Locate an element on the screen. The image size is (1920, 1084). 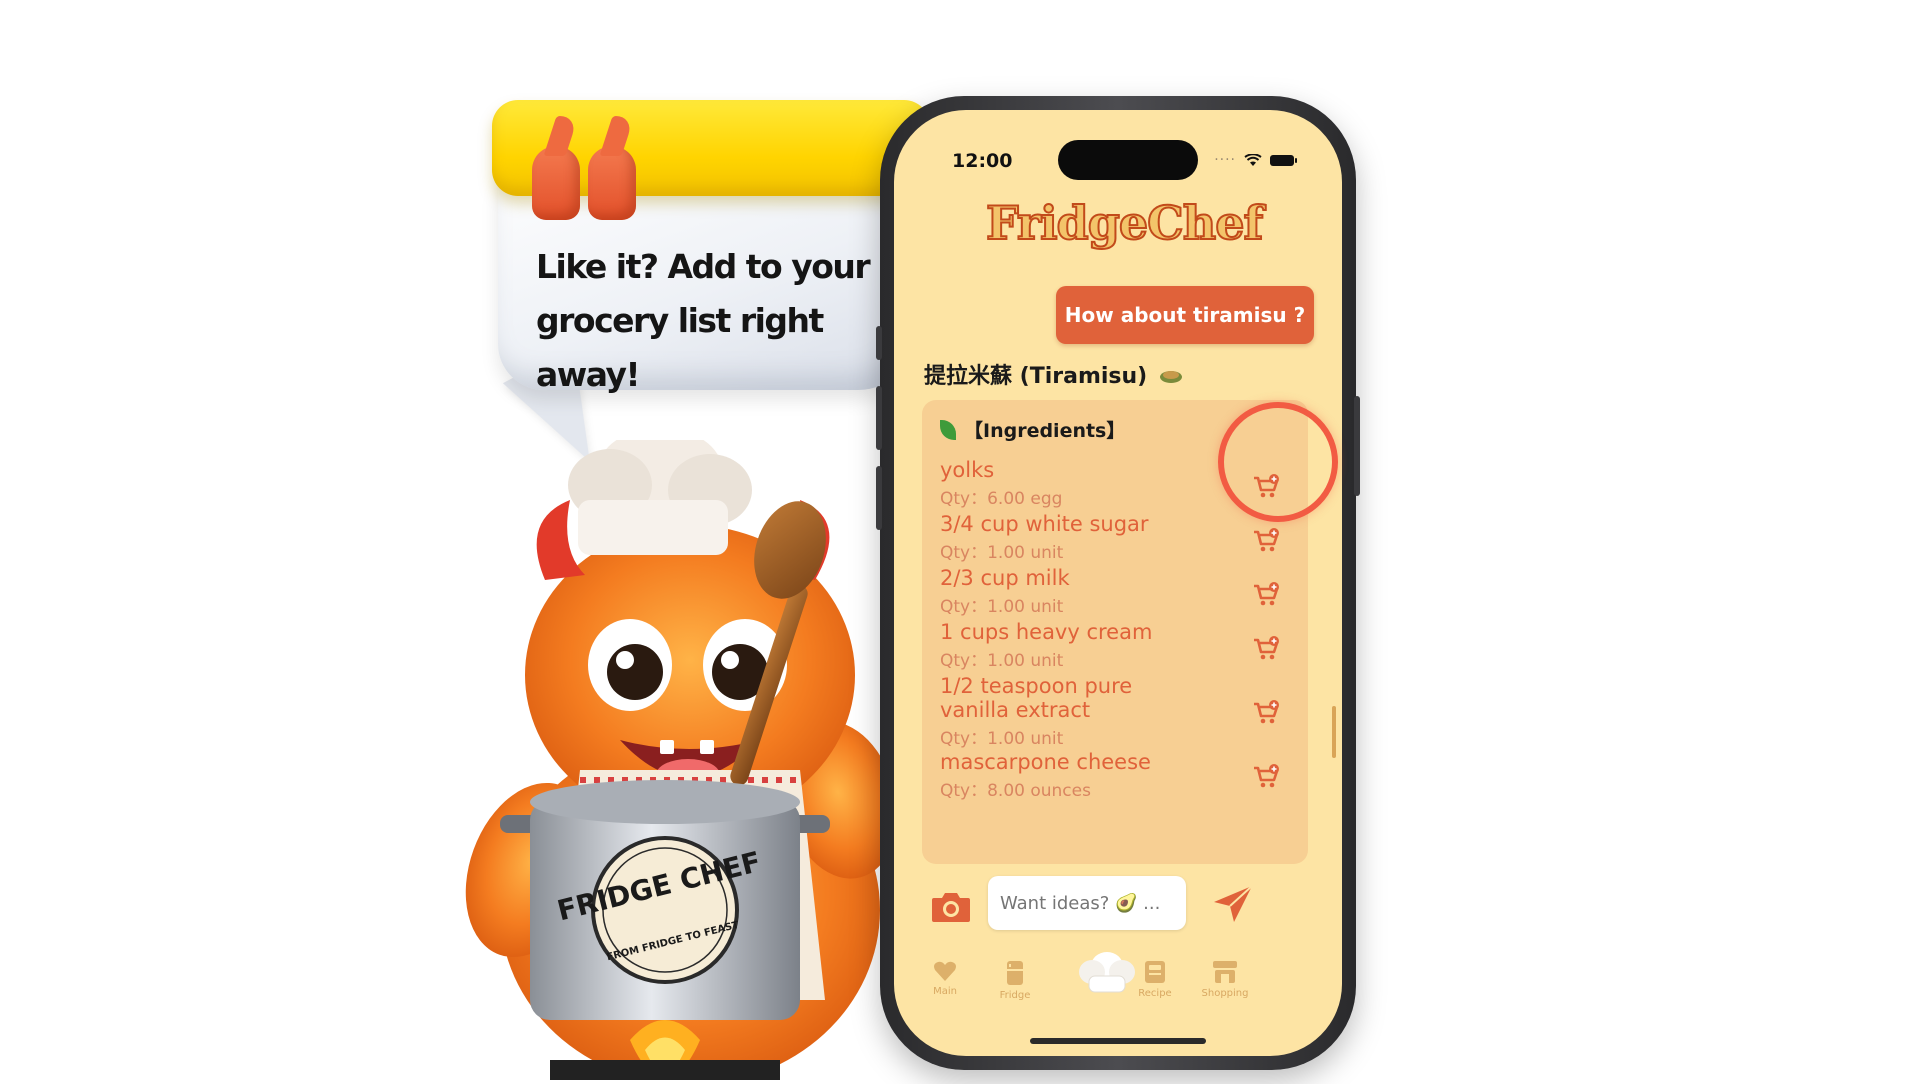
leaf-icon is located at coordinates (948, 430).